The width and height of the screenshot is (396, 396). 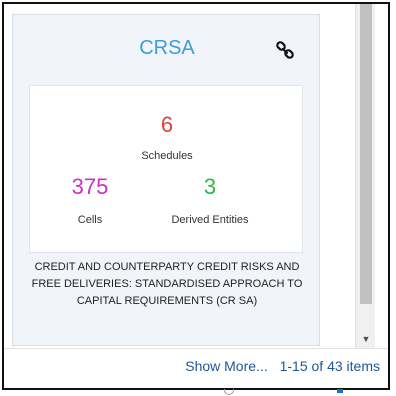 What do you see at coordinates (340, 391) in the screenshot?
I see `clipped-marker-icon` at bounding box center [340, 391].